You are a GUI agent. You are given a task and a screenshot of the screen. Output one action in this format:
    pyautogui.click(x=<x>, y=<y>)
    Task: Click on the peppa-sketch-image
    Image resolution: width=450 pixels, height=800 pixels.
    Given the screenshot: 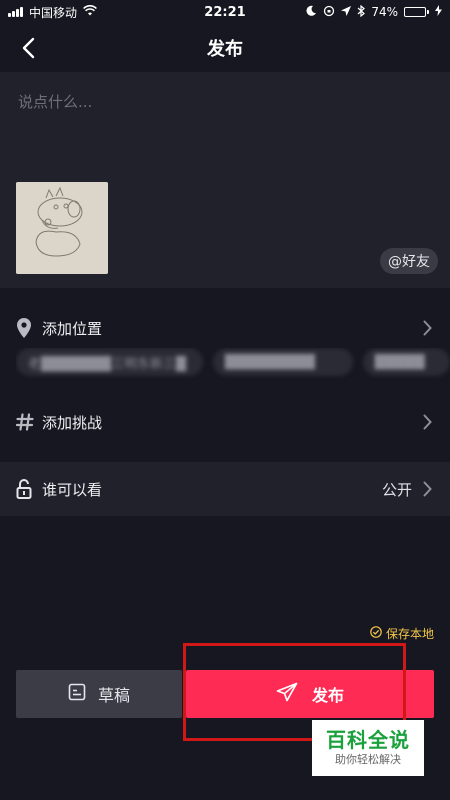 What is the action you would take?
    pyautogui.click(x=62, y=228)
    